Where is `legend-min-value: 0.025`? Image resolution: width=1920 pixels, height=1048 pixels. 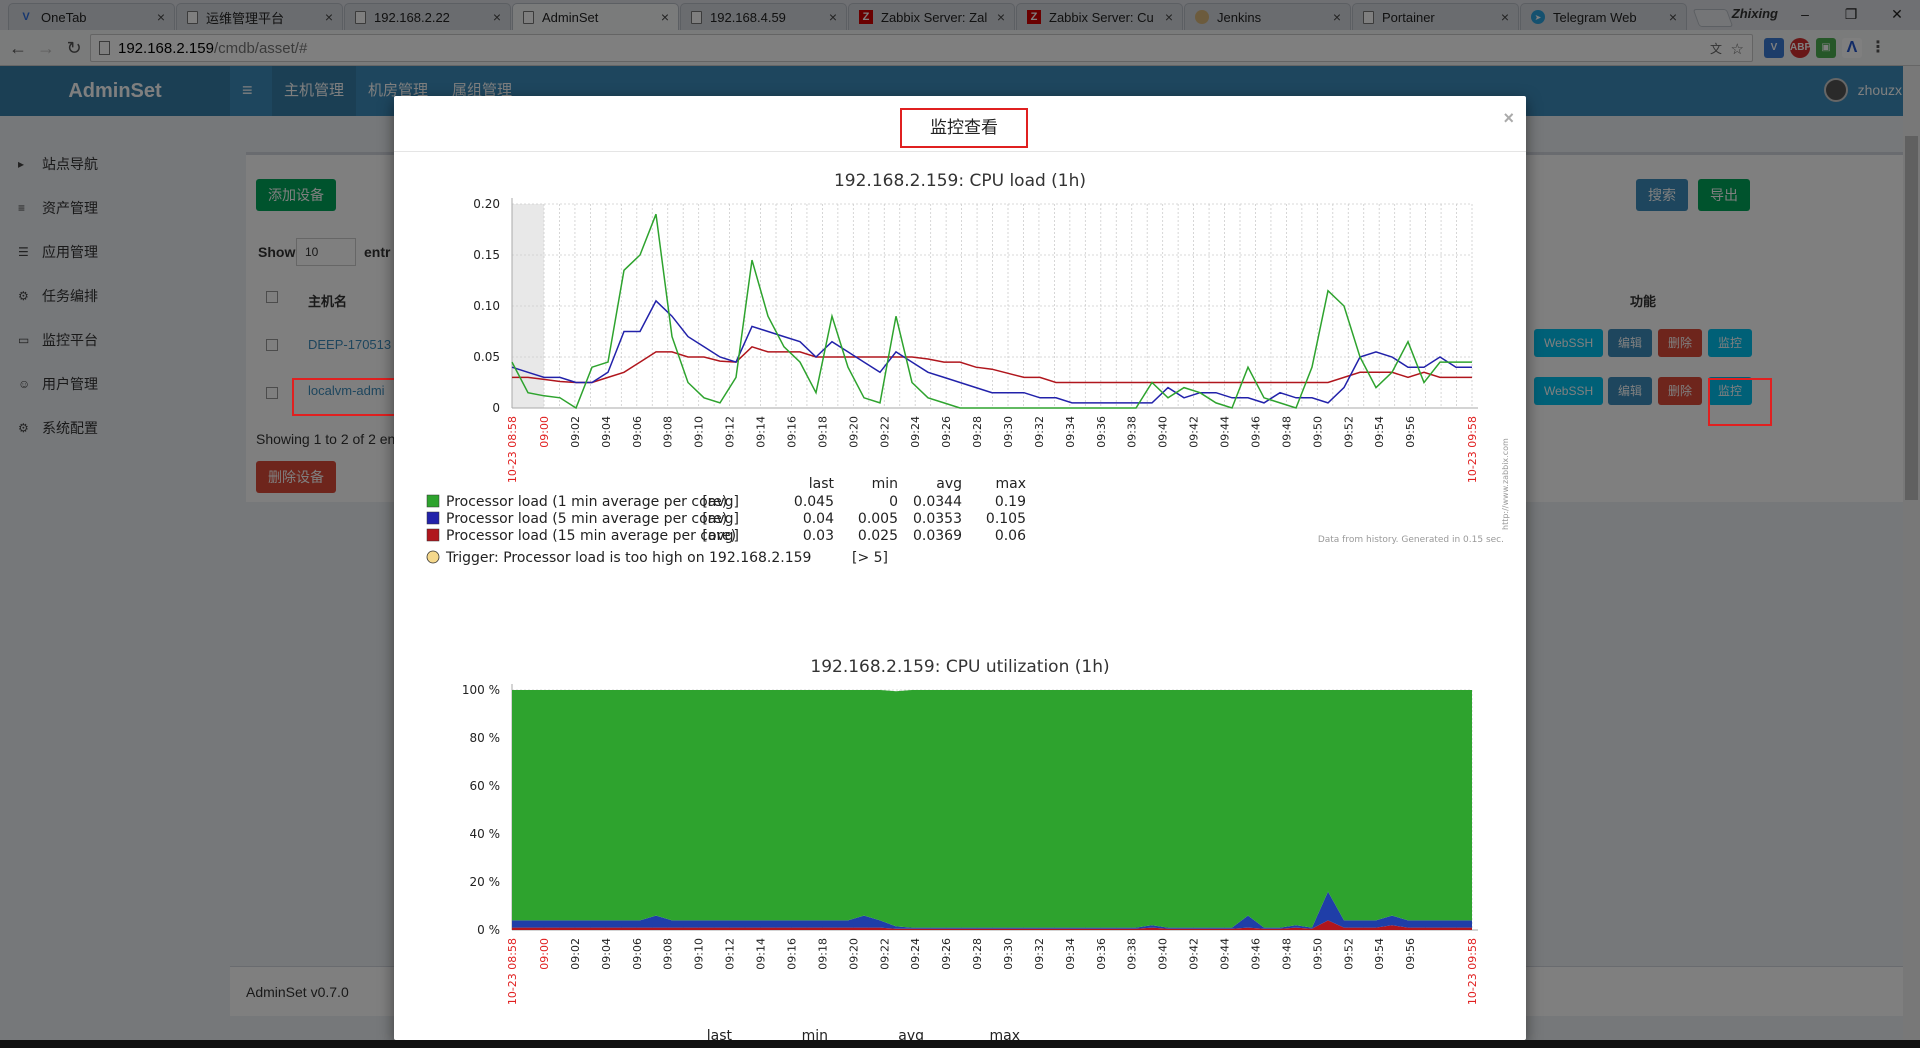 legend-min-value: 0.025 is located at coordinates (878, 536).